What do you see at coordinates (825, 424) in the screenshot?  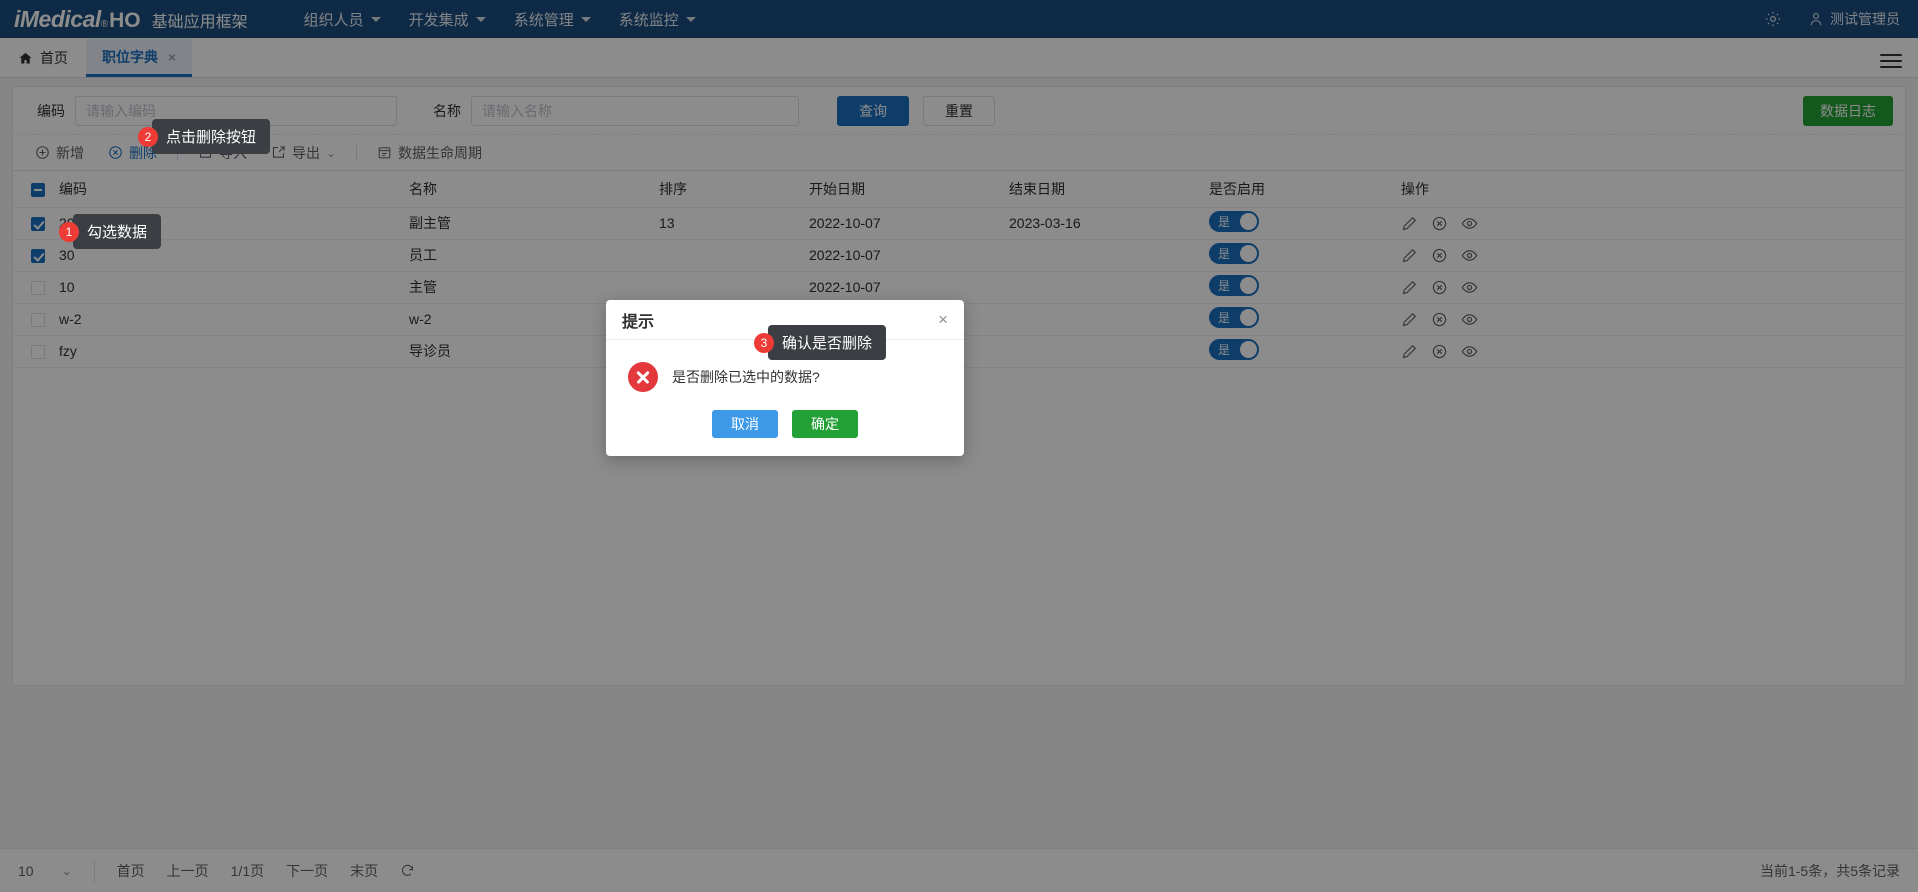 I see `dialog-confirm-button: 确定` at bounding box center [825, 424].